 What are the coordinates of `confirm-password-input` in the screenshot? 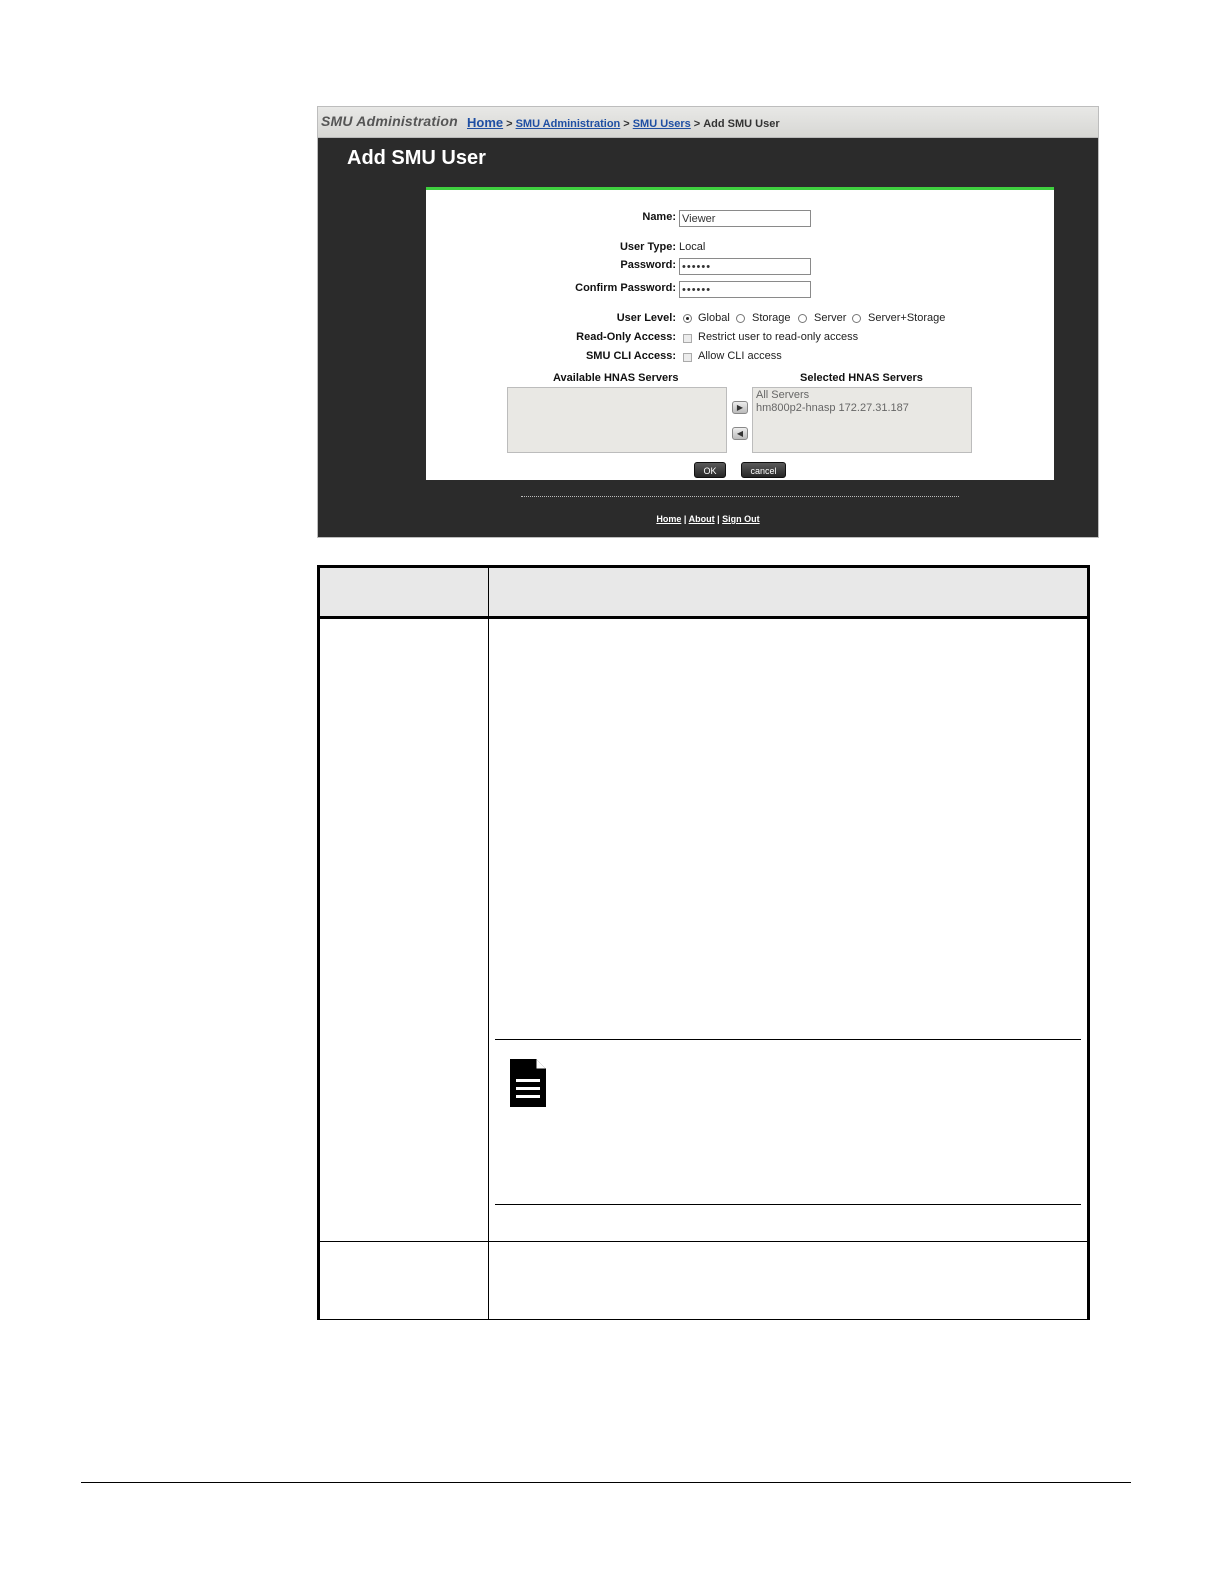 It's located at (745, 289).